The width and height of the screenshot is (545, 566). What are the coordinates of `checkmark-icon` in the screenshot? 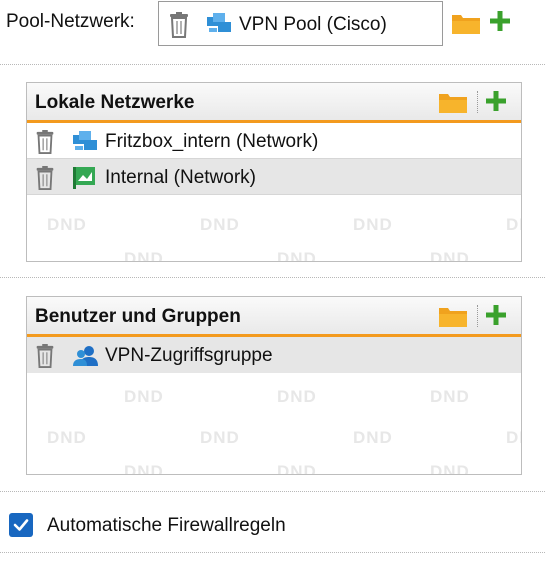 It's located at (21, 525).